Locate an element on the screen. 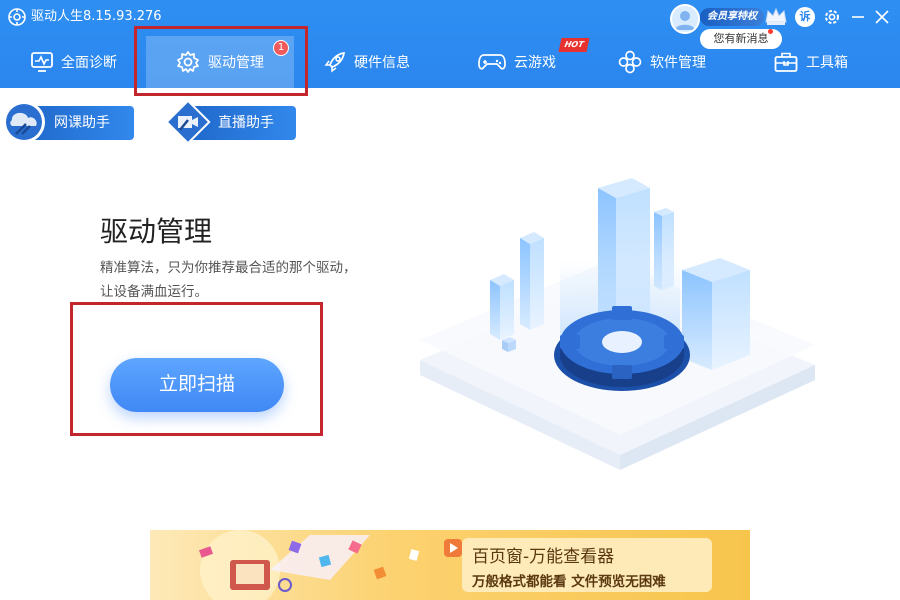 The image size is (900, 600). flower-icon is located at coordinates (630, 62).